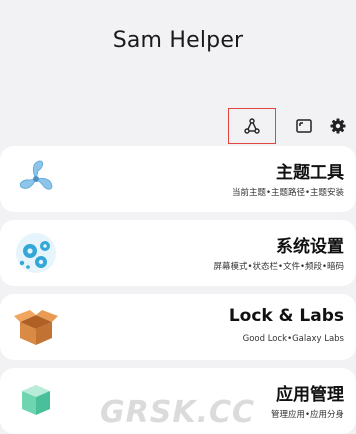  I want to click on settings-button, so click(338, 126).